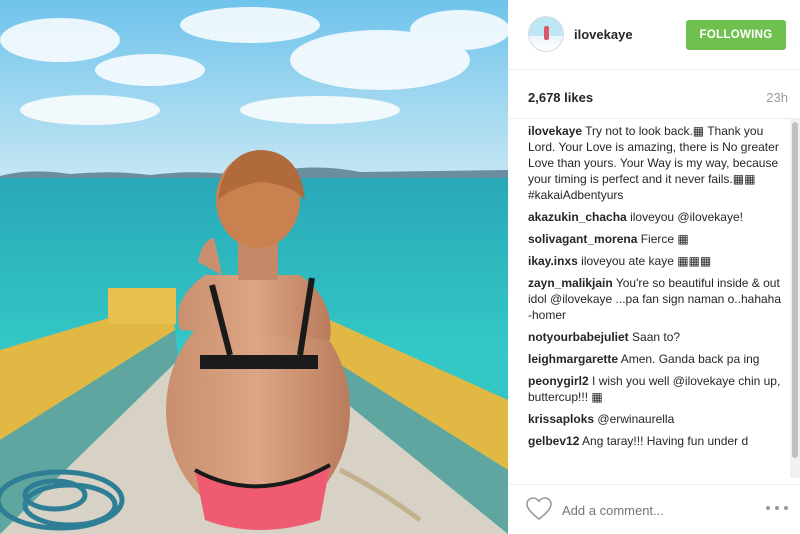 This screenshot has width=800, height=534. I want to click on post-footer, so click(654, 509).